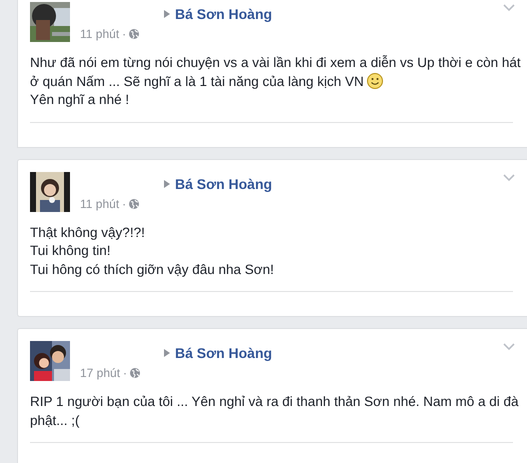 The image size is (527, 463). Describe the element at coordinates (71, 251) in the screenshot. I see `post-text: Tui không tin!` at that location.